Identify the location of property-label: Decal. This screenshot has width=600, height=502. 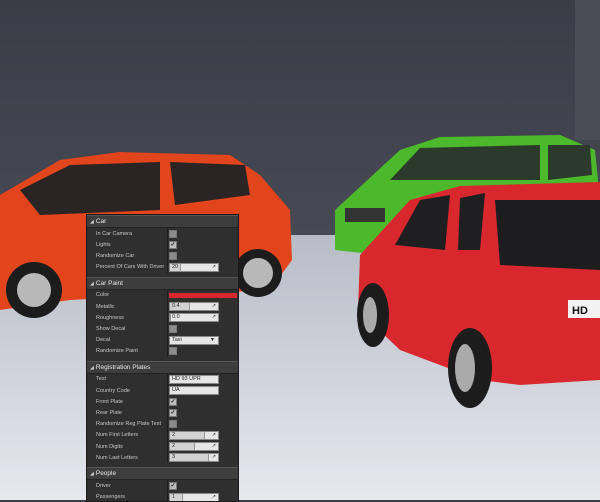
(103, 340).